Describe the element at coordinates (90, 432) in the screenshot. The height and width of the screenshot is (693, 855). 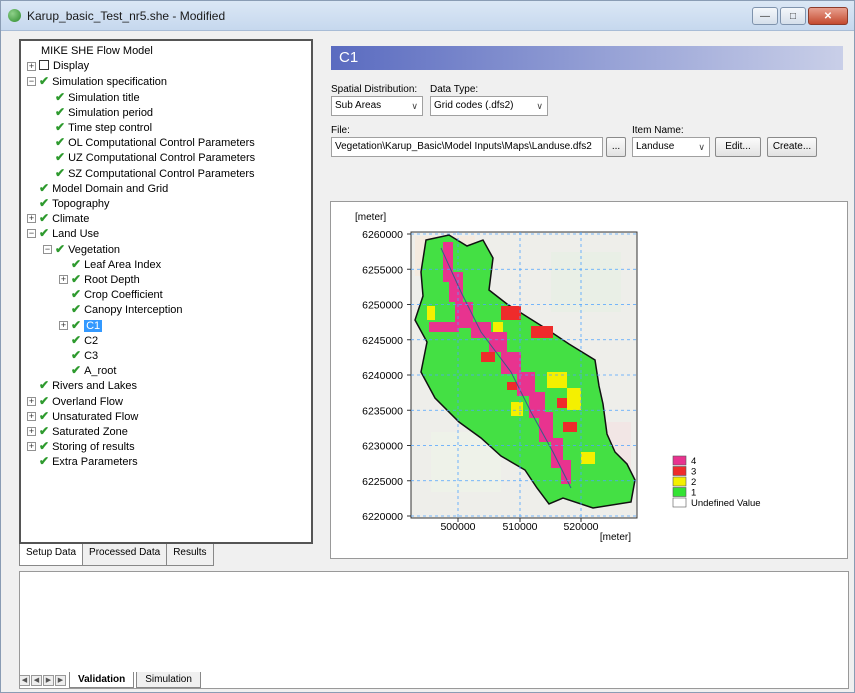
I see `tree-item-label: Saturated Zone` at that location.